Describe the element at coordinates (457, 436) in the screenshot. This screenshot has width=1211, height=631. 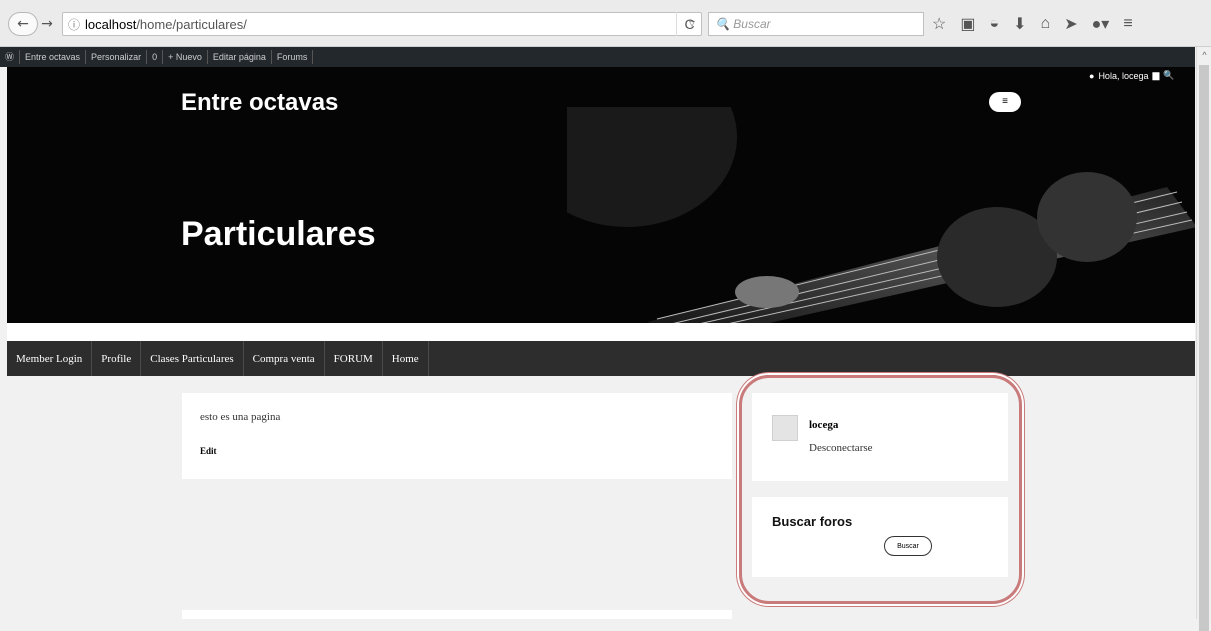
I see `page-content: esto es una pagina Edit` at that location.